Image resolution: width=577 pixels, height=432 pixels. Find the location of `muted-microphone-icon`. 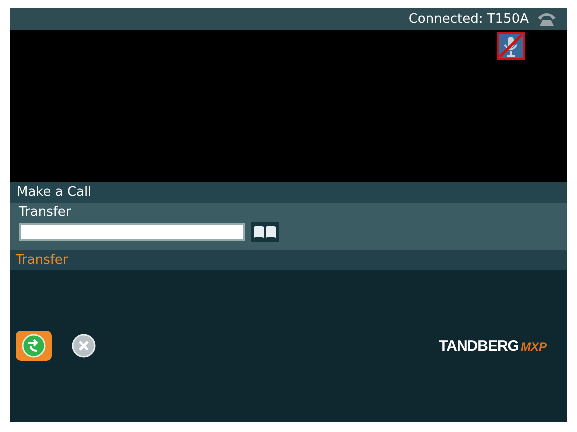

muted-microphone-icon is located at coordinates (511, 46).